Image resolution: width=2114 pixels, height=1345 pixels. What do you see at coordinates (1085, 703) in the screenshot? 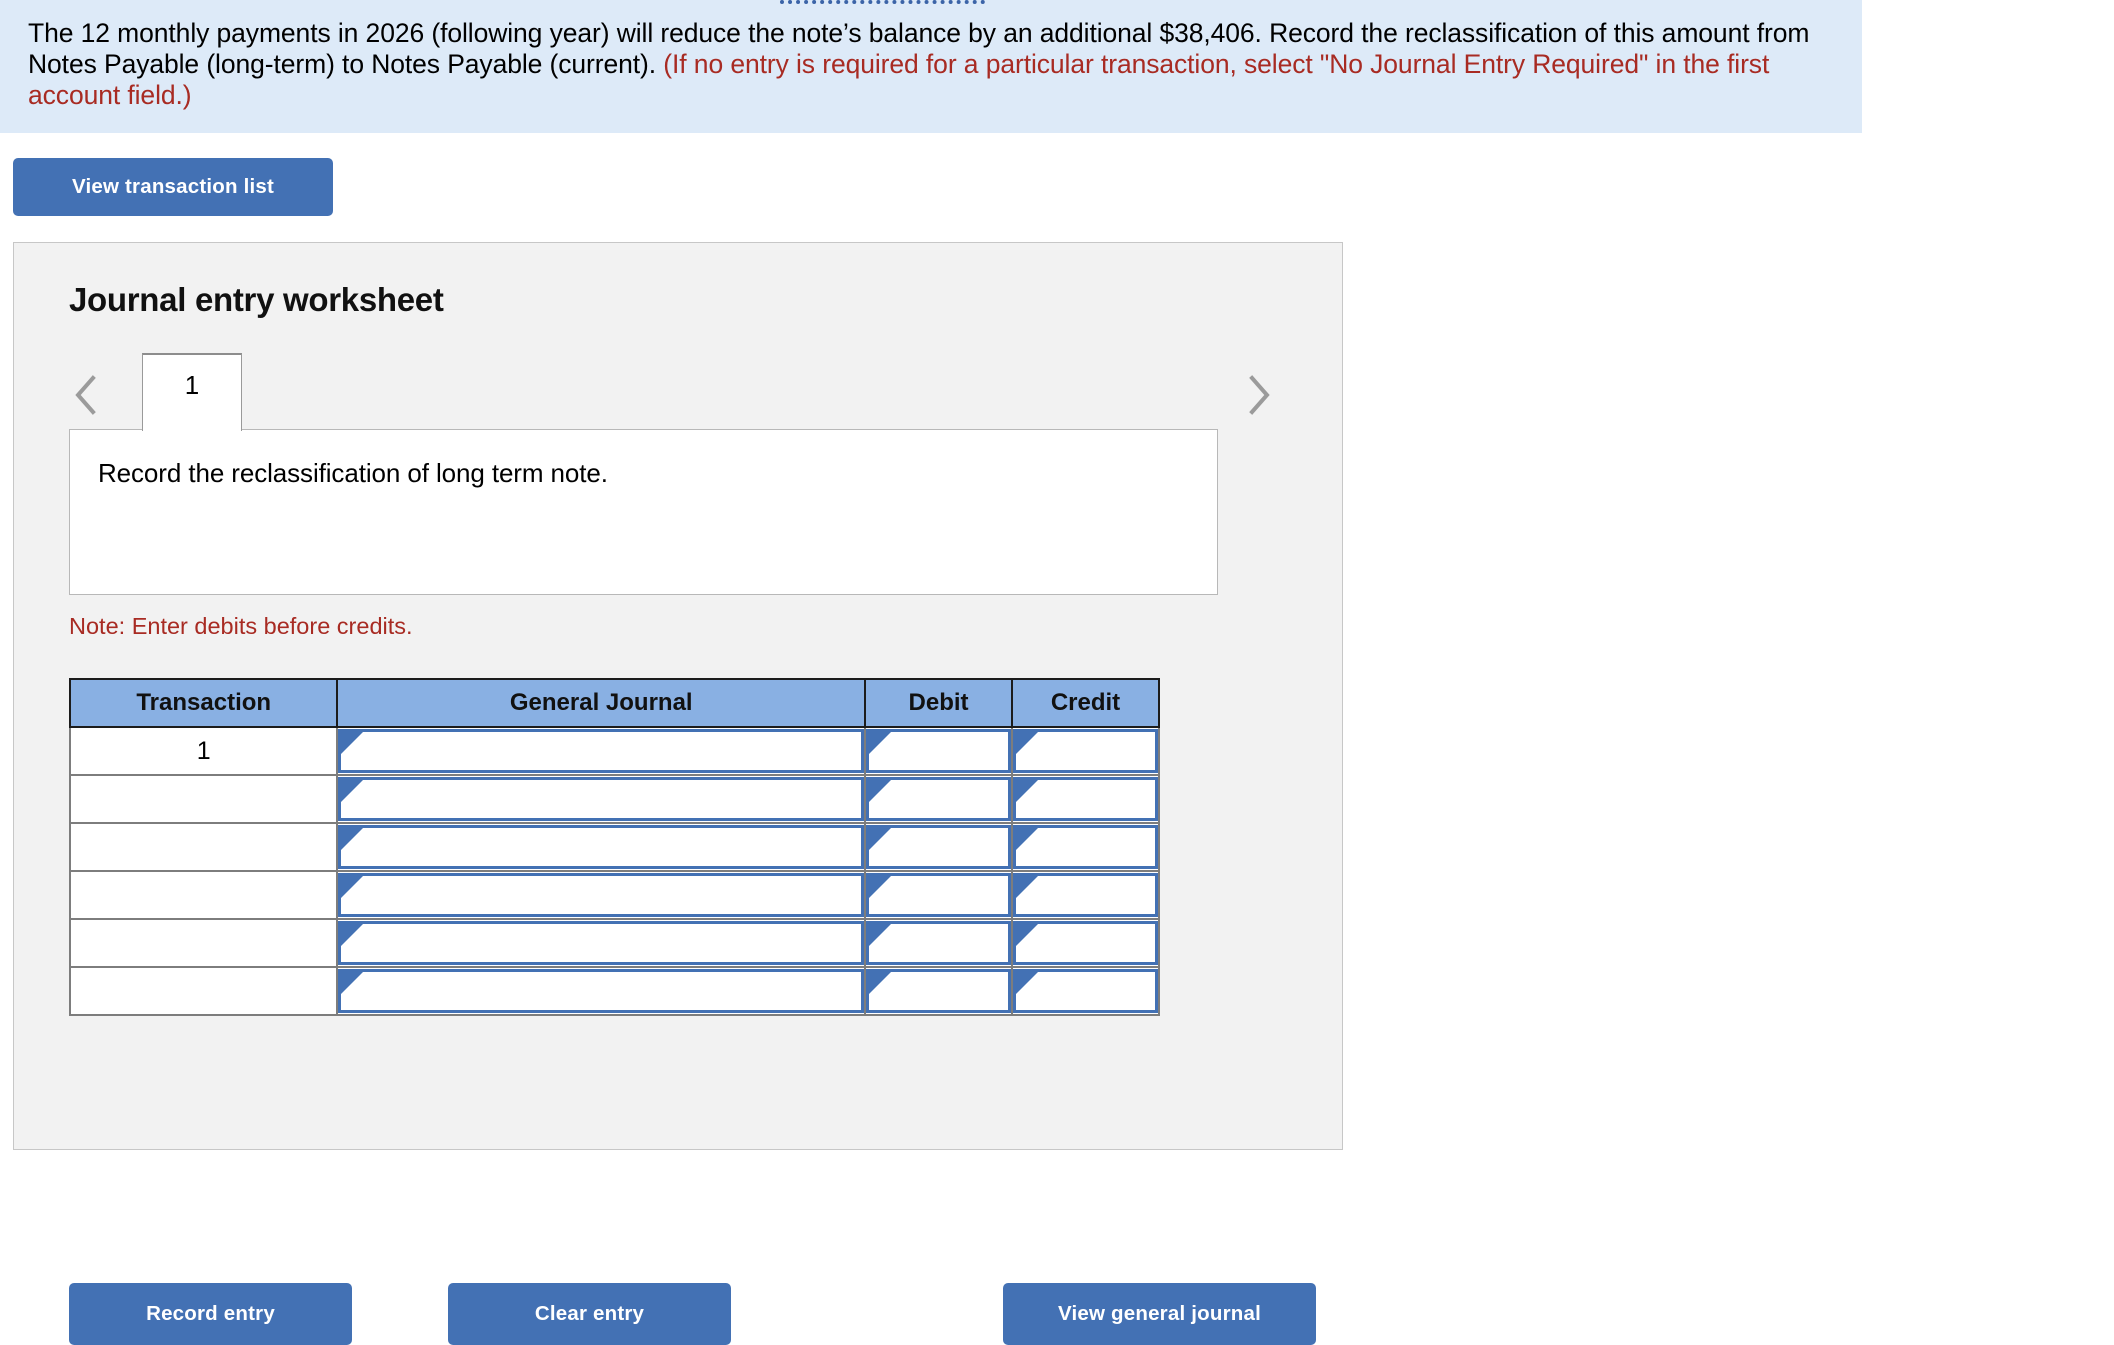
I see `column-header-credit: Credit` at bounding box center [1085, 703].